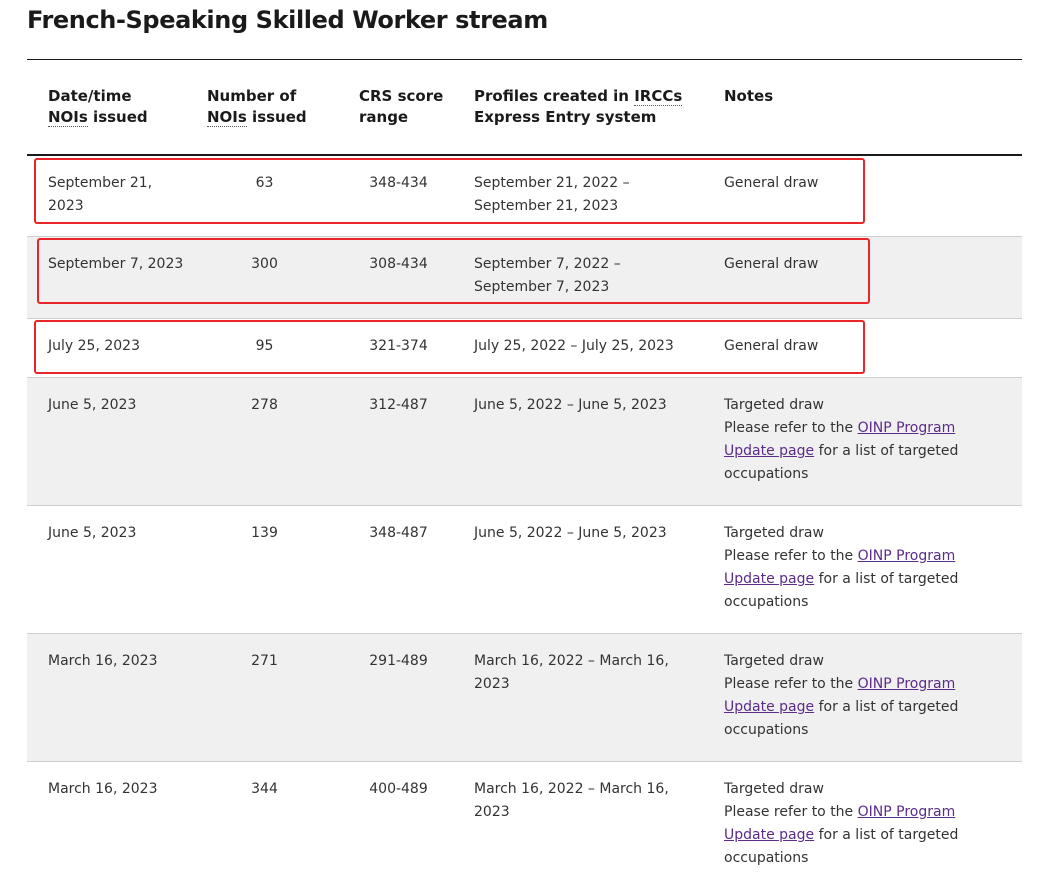 This screenshot has height=881, width=1038. What do you see at coordinates (658, 96) in the screenshot?
I see `header-profiles-abbr: IRCCs` at bounding box center [658, 96].